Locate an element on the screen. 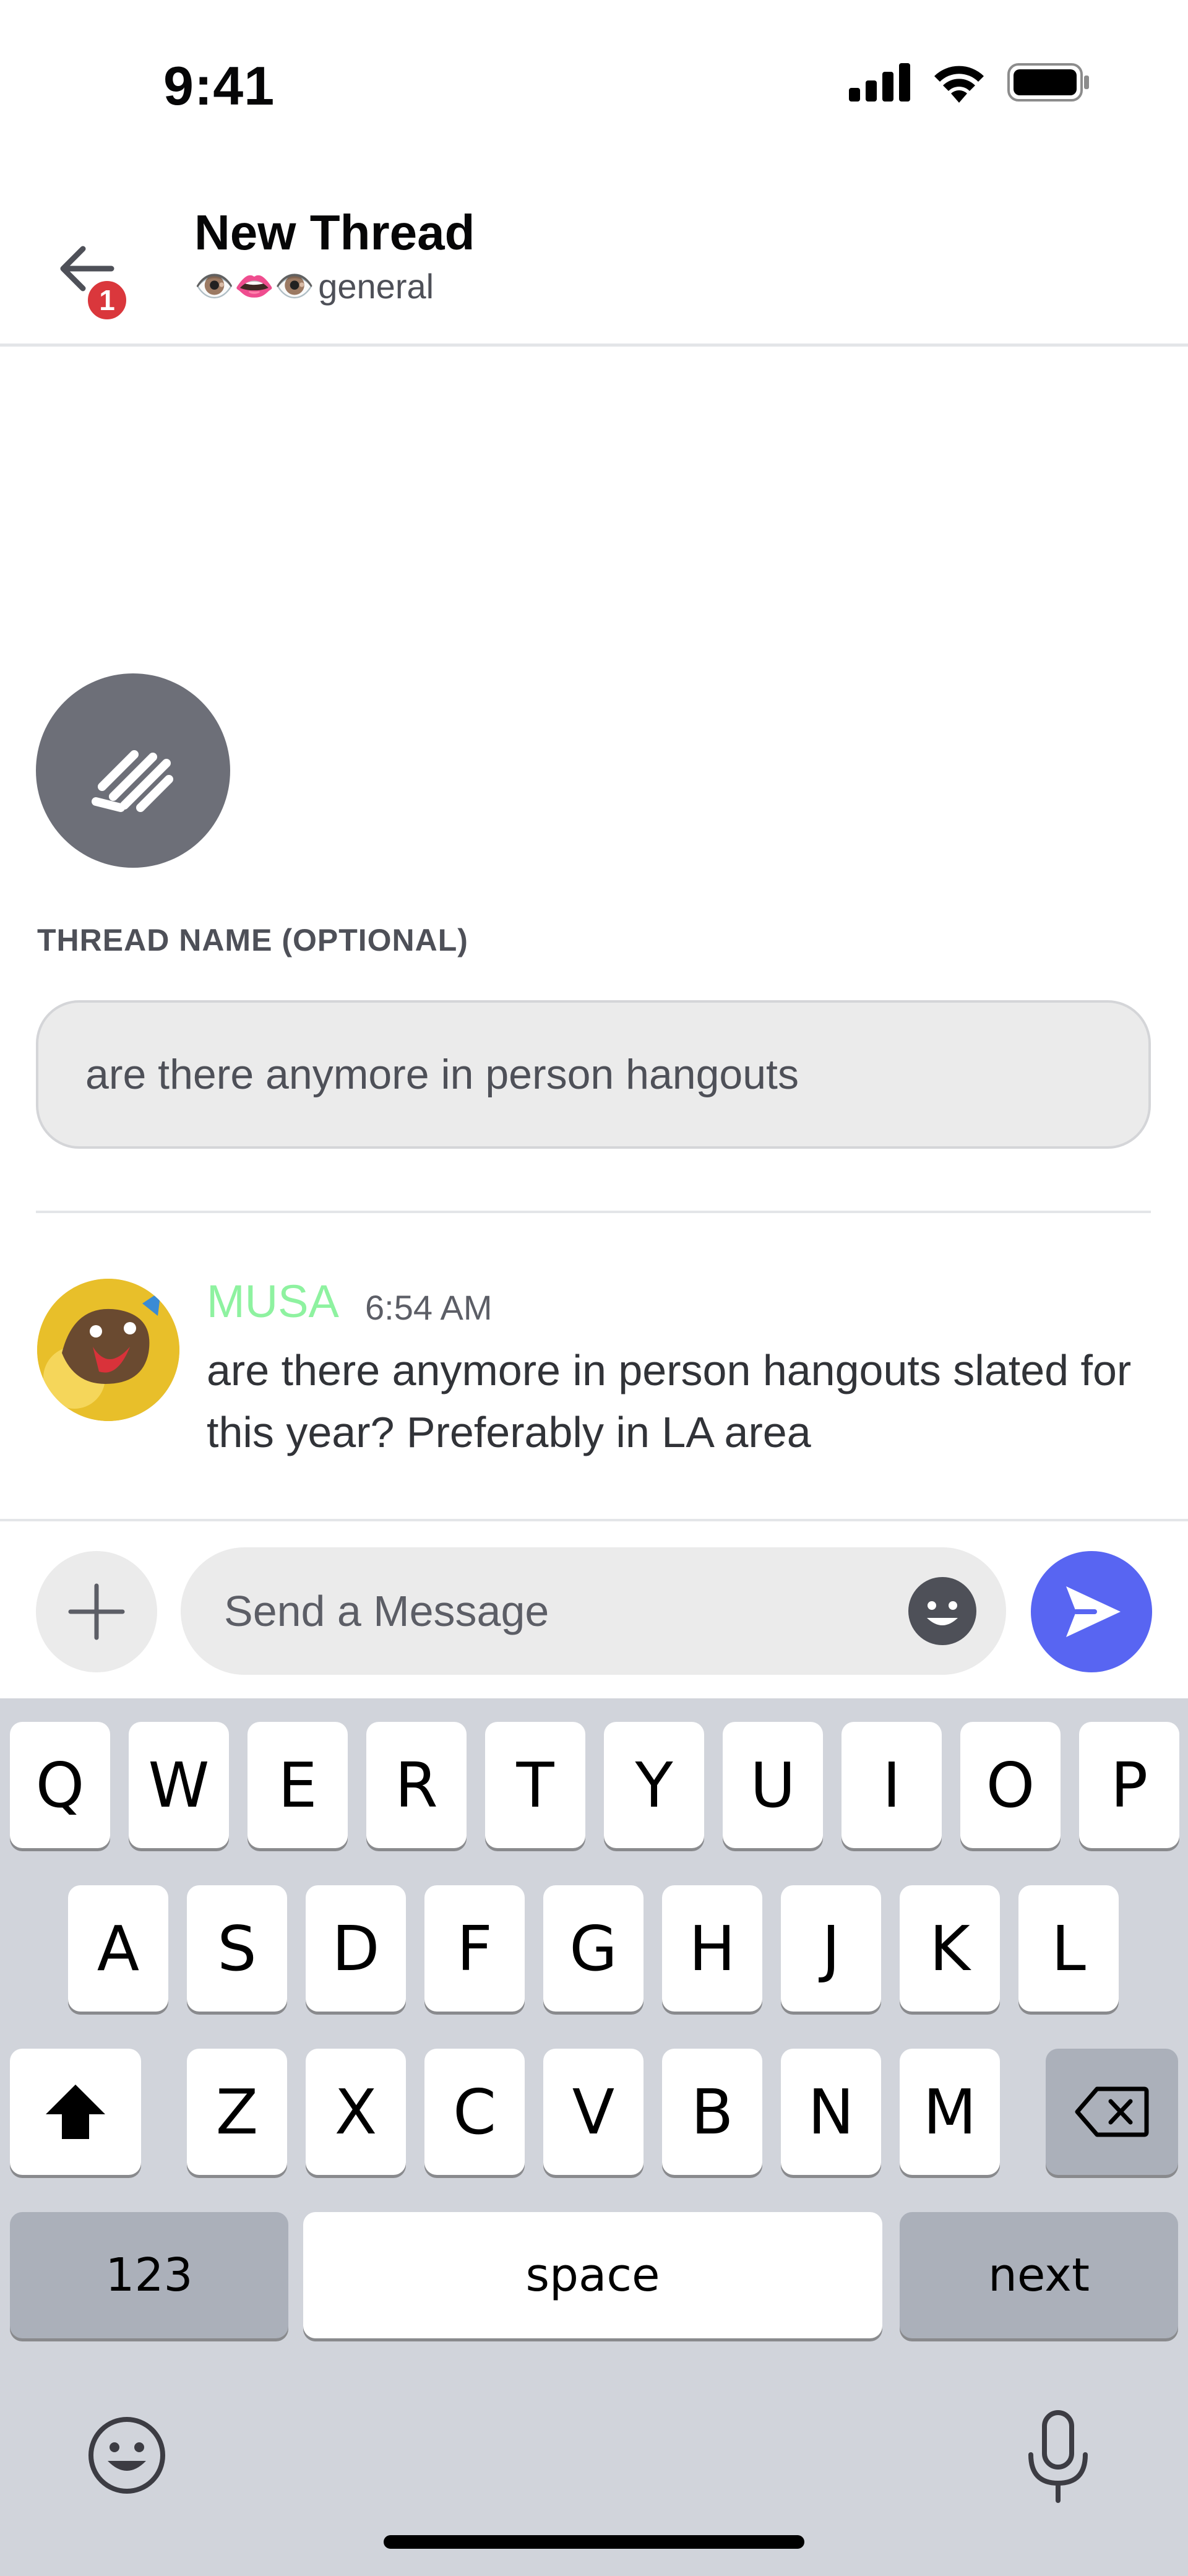  key-l: L is located at coordinates (1068, 1948).